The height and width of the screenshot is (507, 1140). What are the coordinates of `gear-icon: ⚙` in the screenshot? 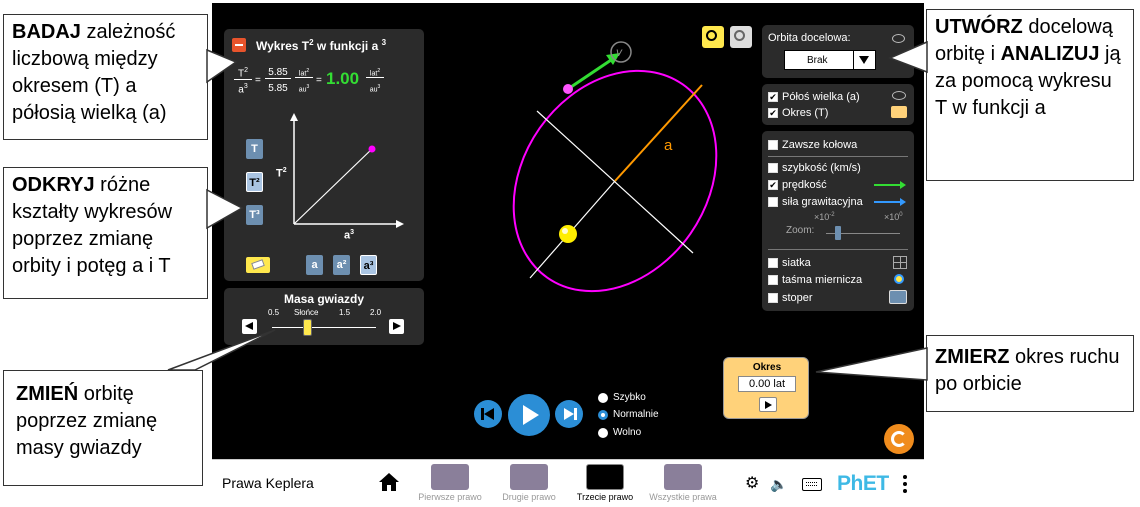 It's located at (752, 483).